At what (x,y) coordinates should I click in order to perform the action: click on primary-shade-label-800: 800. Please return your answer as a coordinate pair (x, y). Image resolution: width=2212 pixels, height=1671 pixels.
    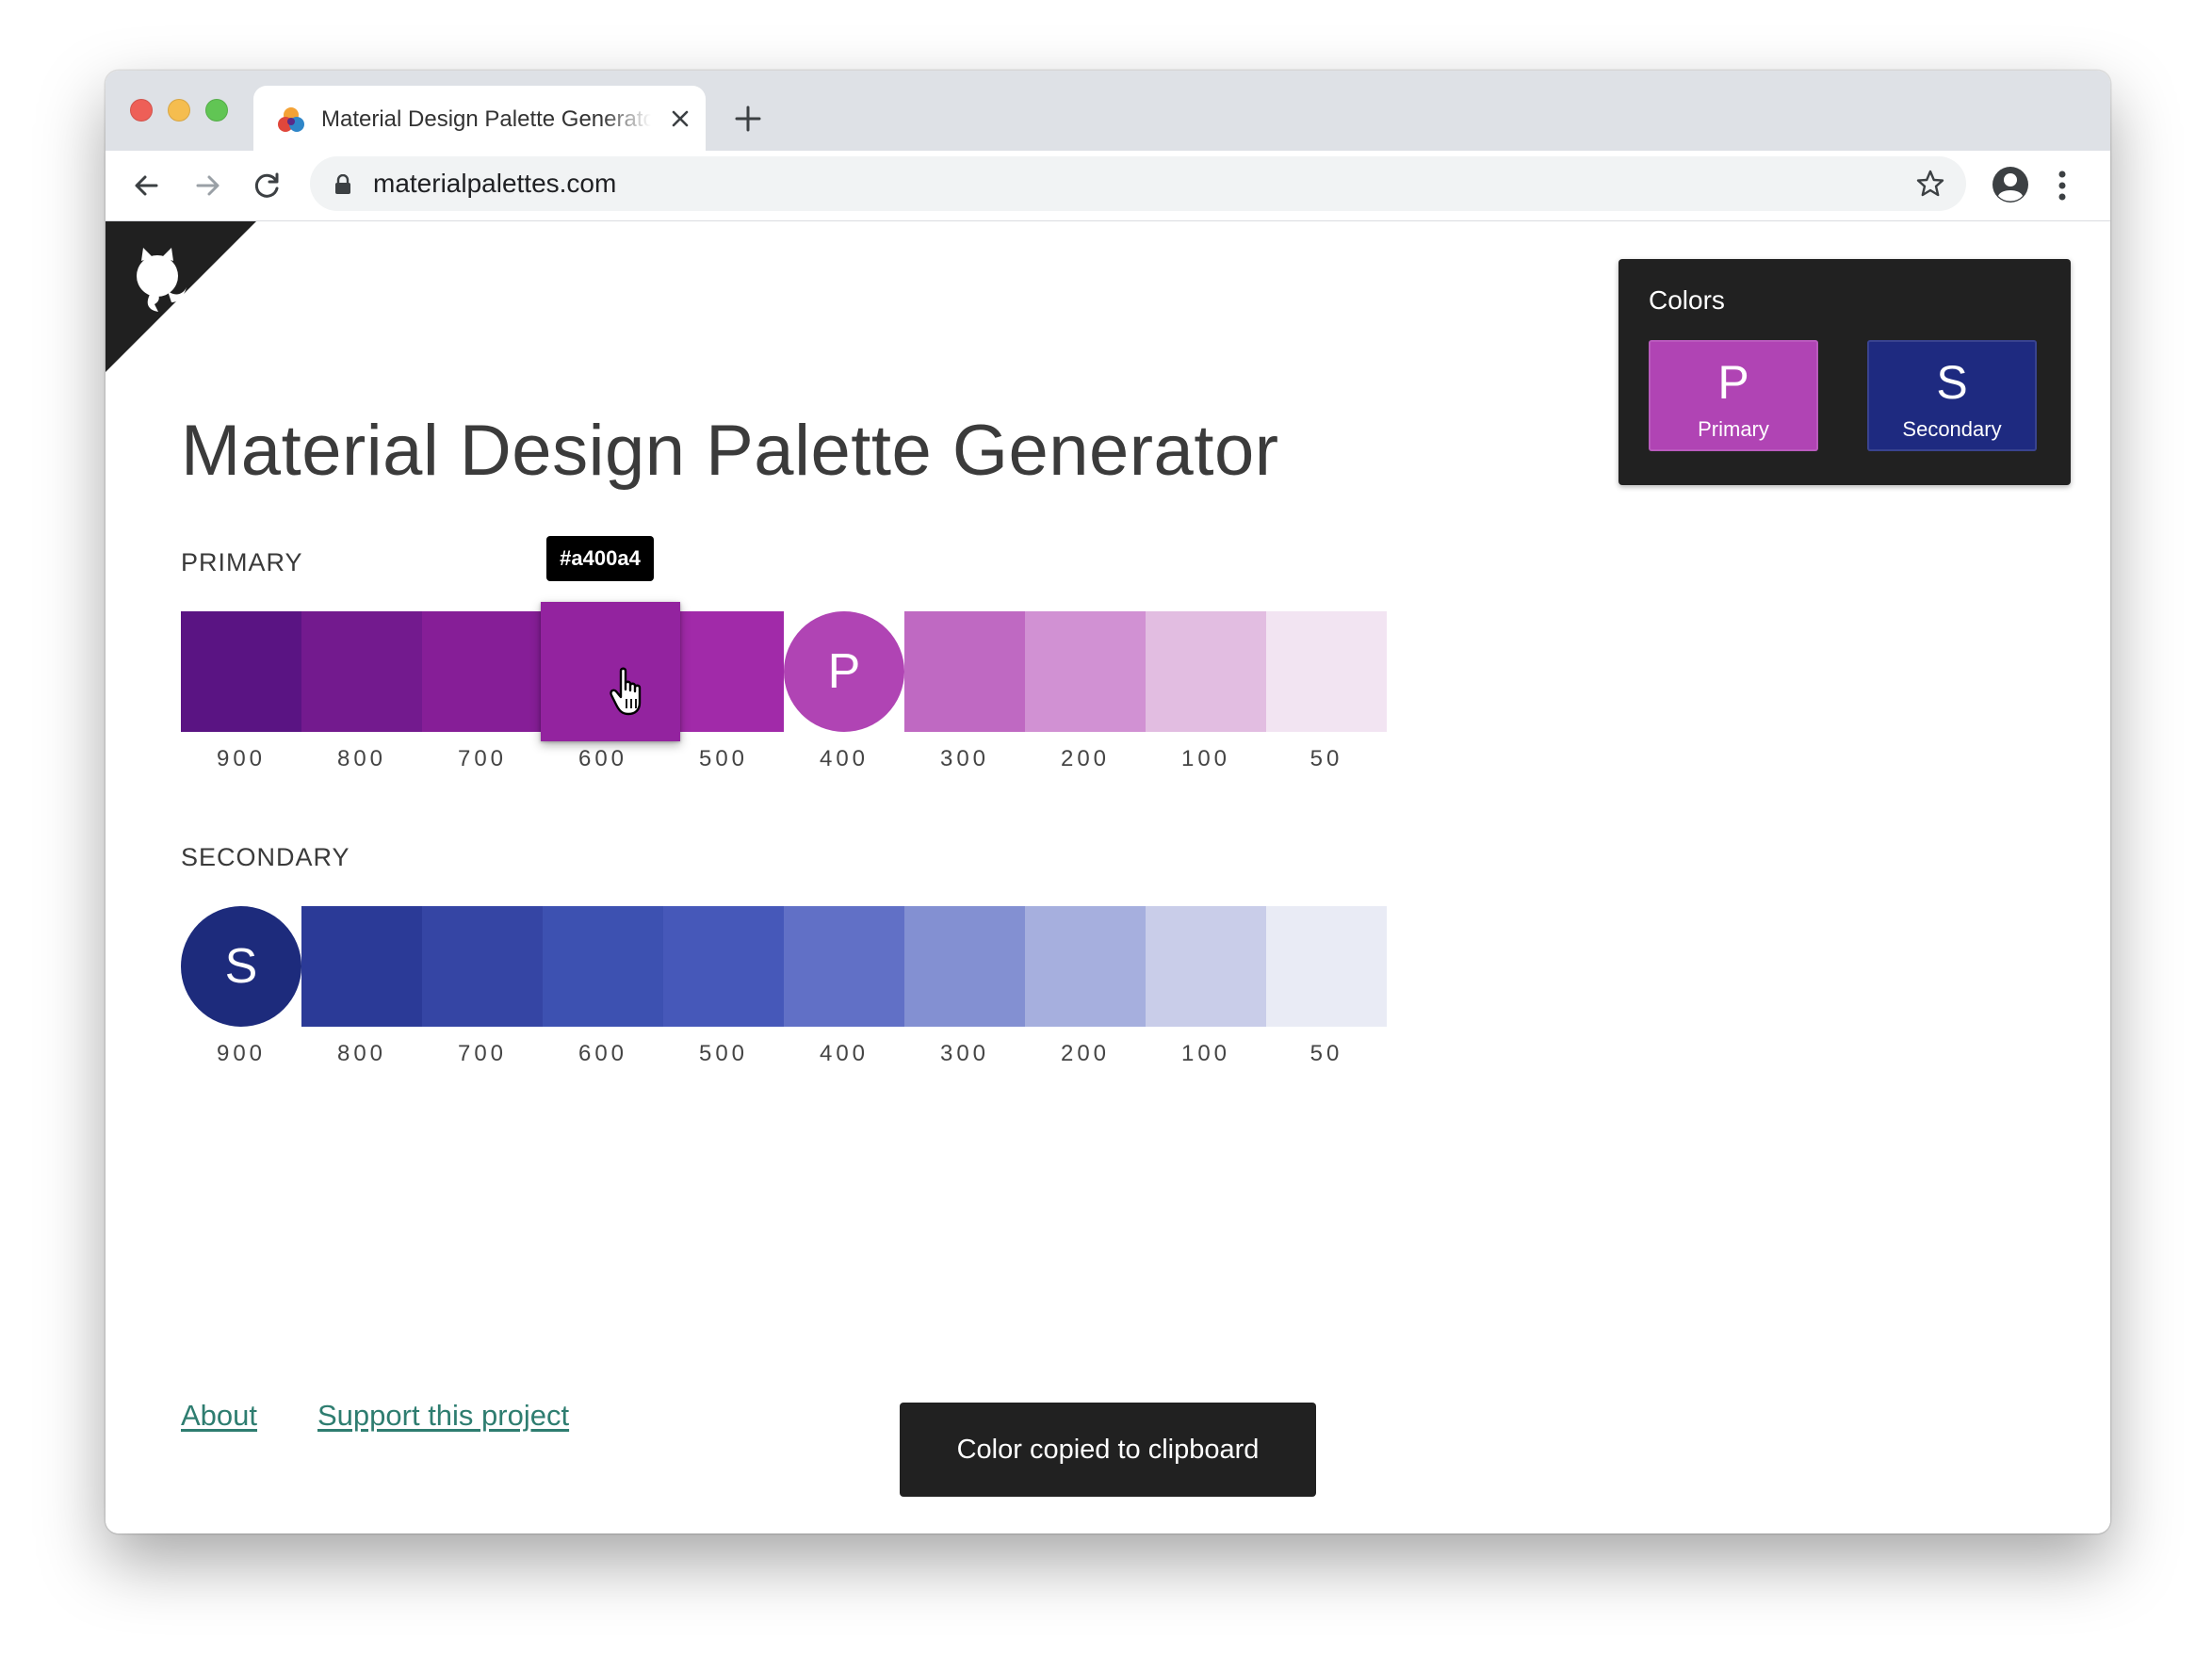
    Looking at the image, I should click on (361, 758).